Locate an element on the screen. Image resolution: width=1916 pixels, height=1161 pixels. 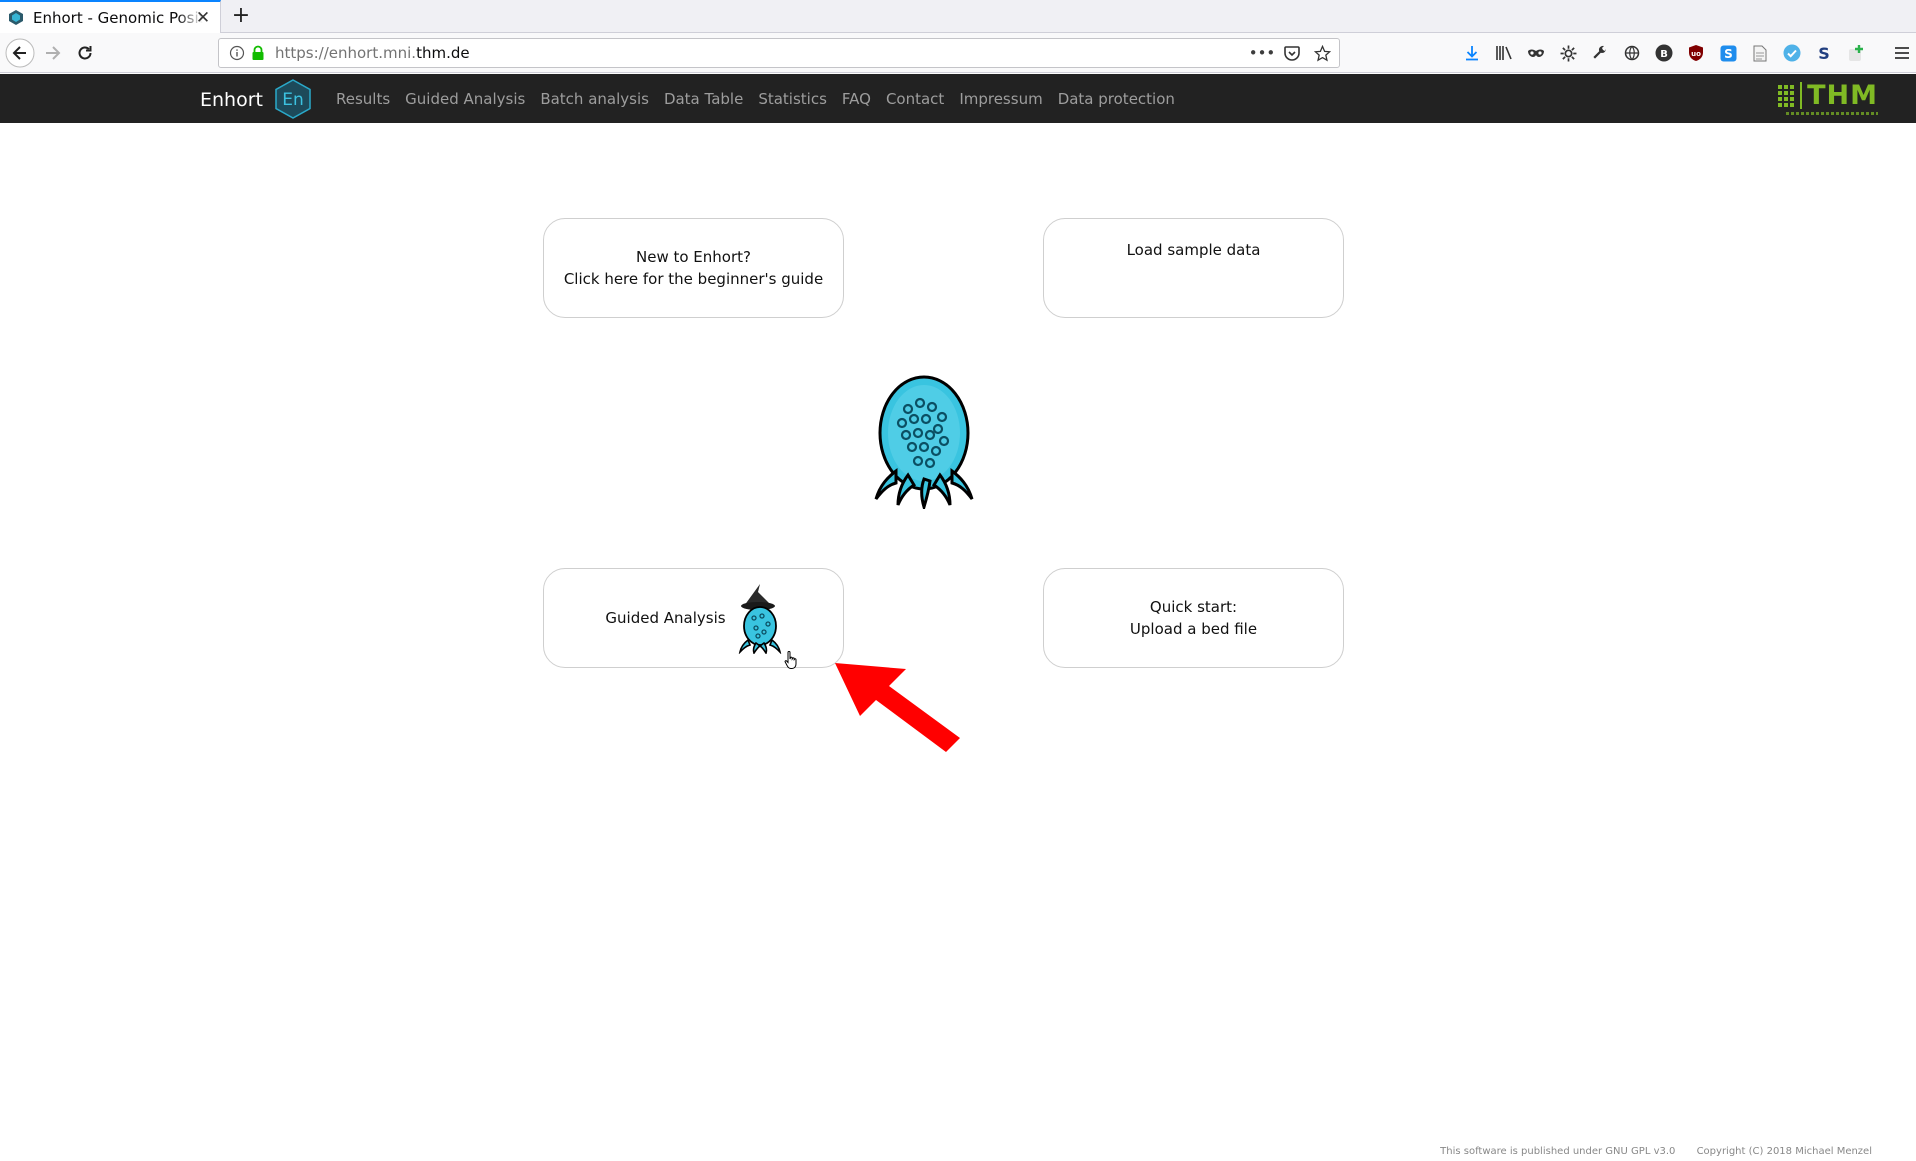
pocket-icon is located at coordinates (1292, 53).